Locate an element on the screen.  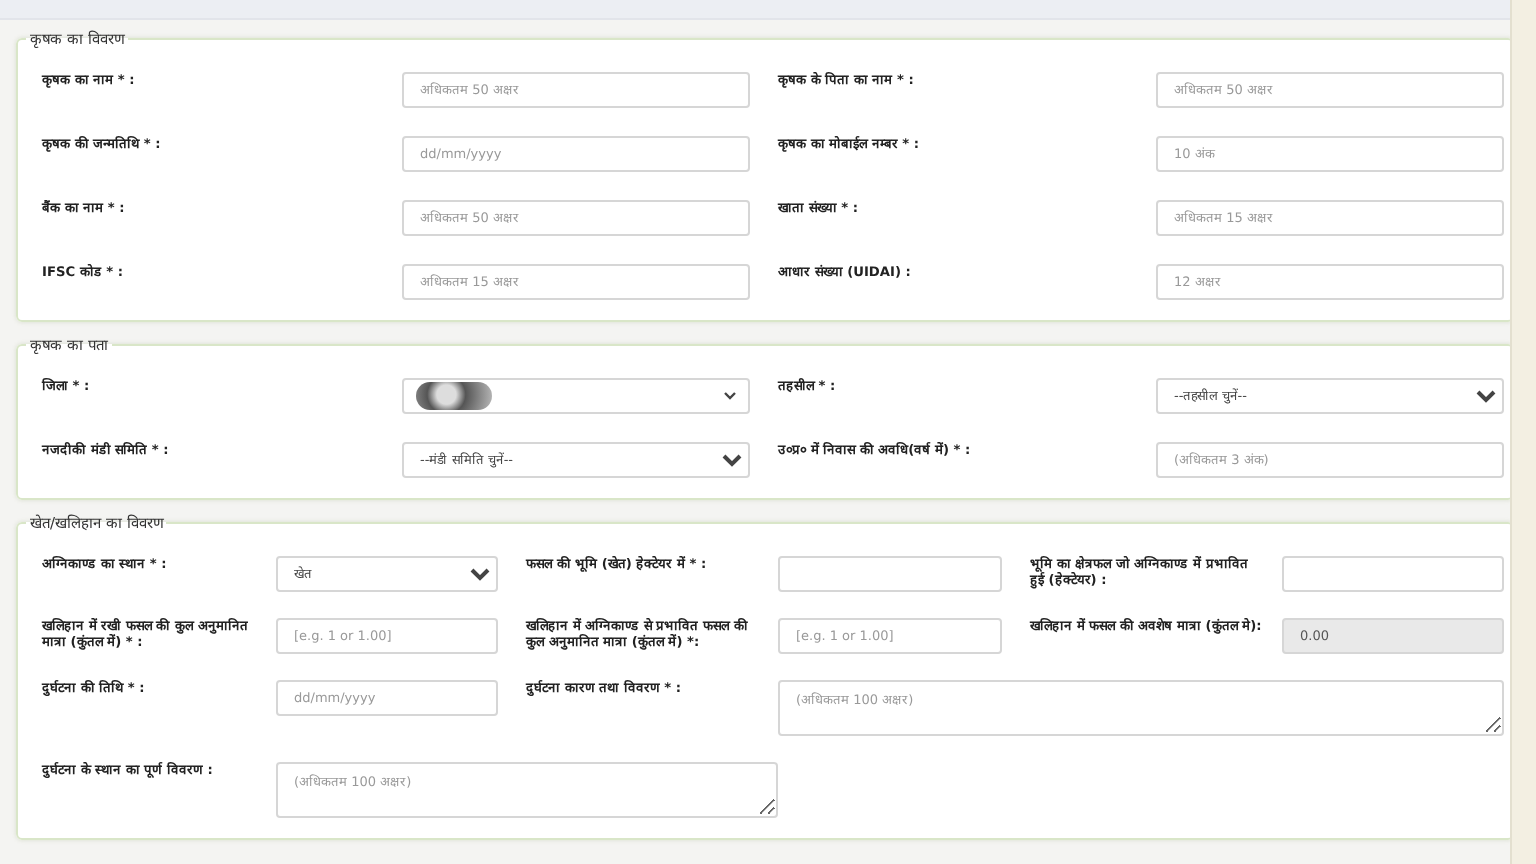
redaction-blob is located at coordinates (454, 396).